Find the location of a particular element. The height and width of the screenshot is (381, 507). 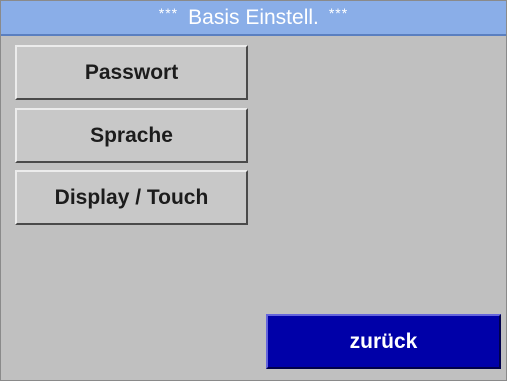

display-touch-button-label: Display / Touch is located at coordinates (131, 197).